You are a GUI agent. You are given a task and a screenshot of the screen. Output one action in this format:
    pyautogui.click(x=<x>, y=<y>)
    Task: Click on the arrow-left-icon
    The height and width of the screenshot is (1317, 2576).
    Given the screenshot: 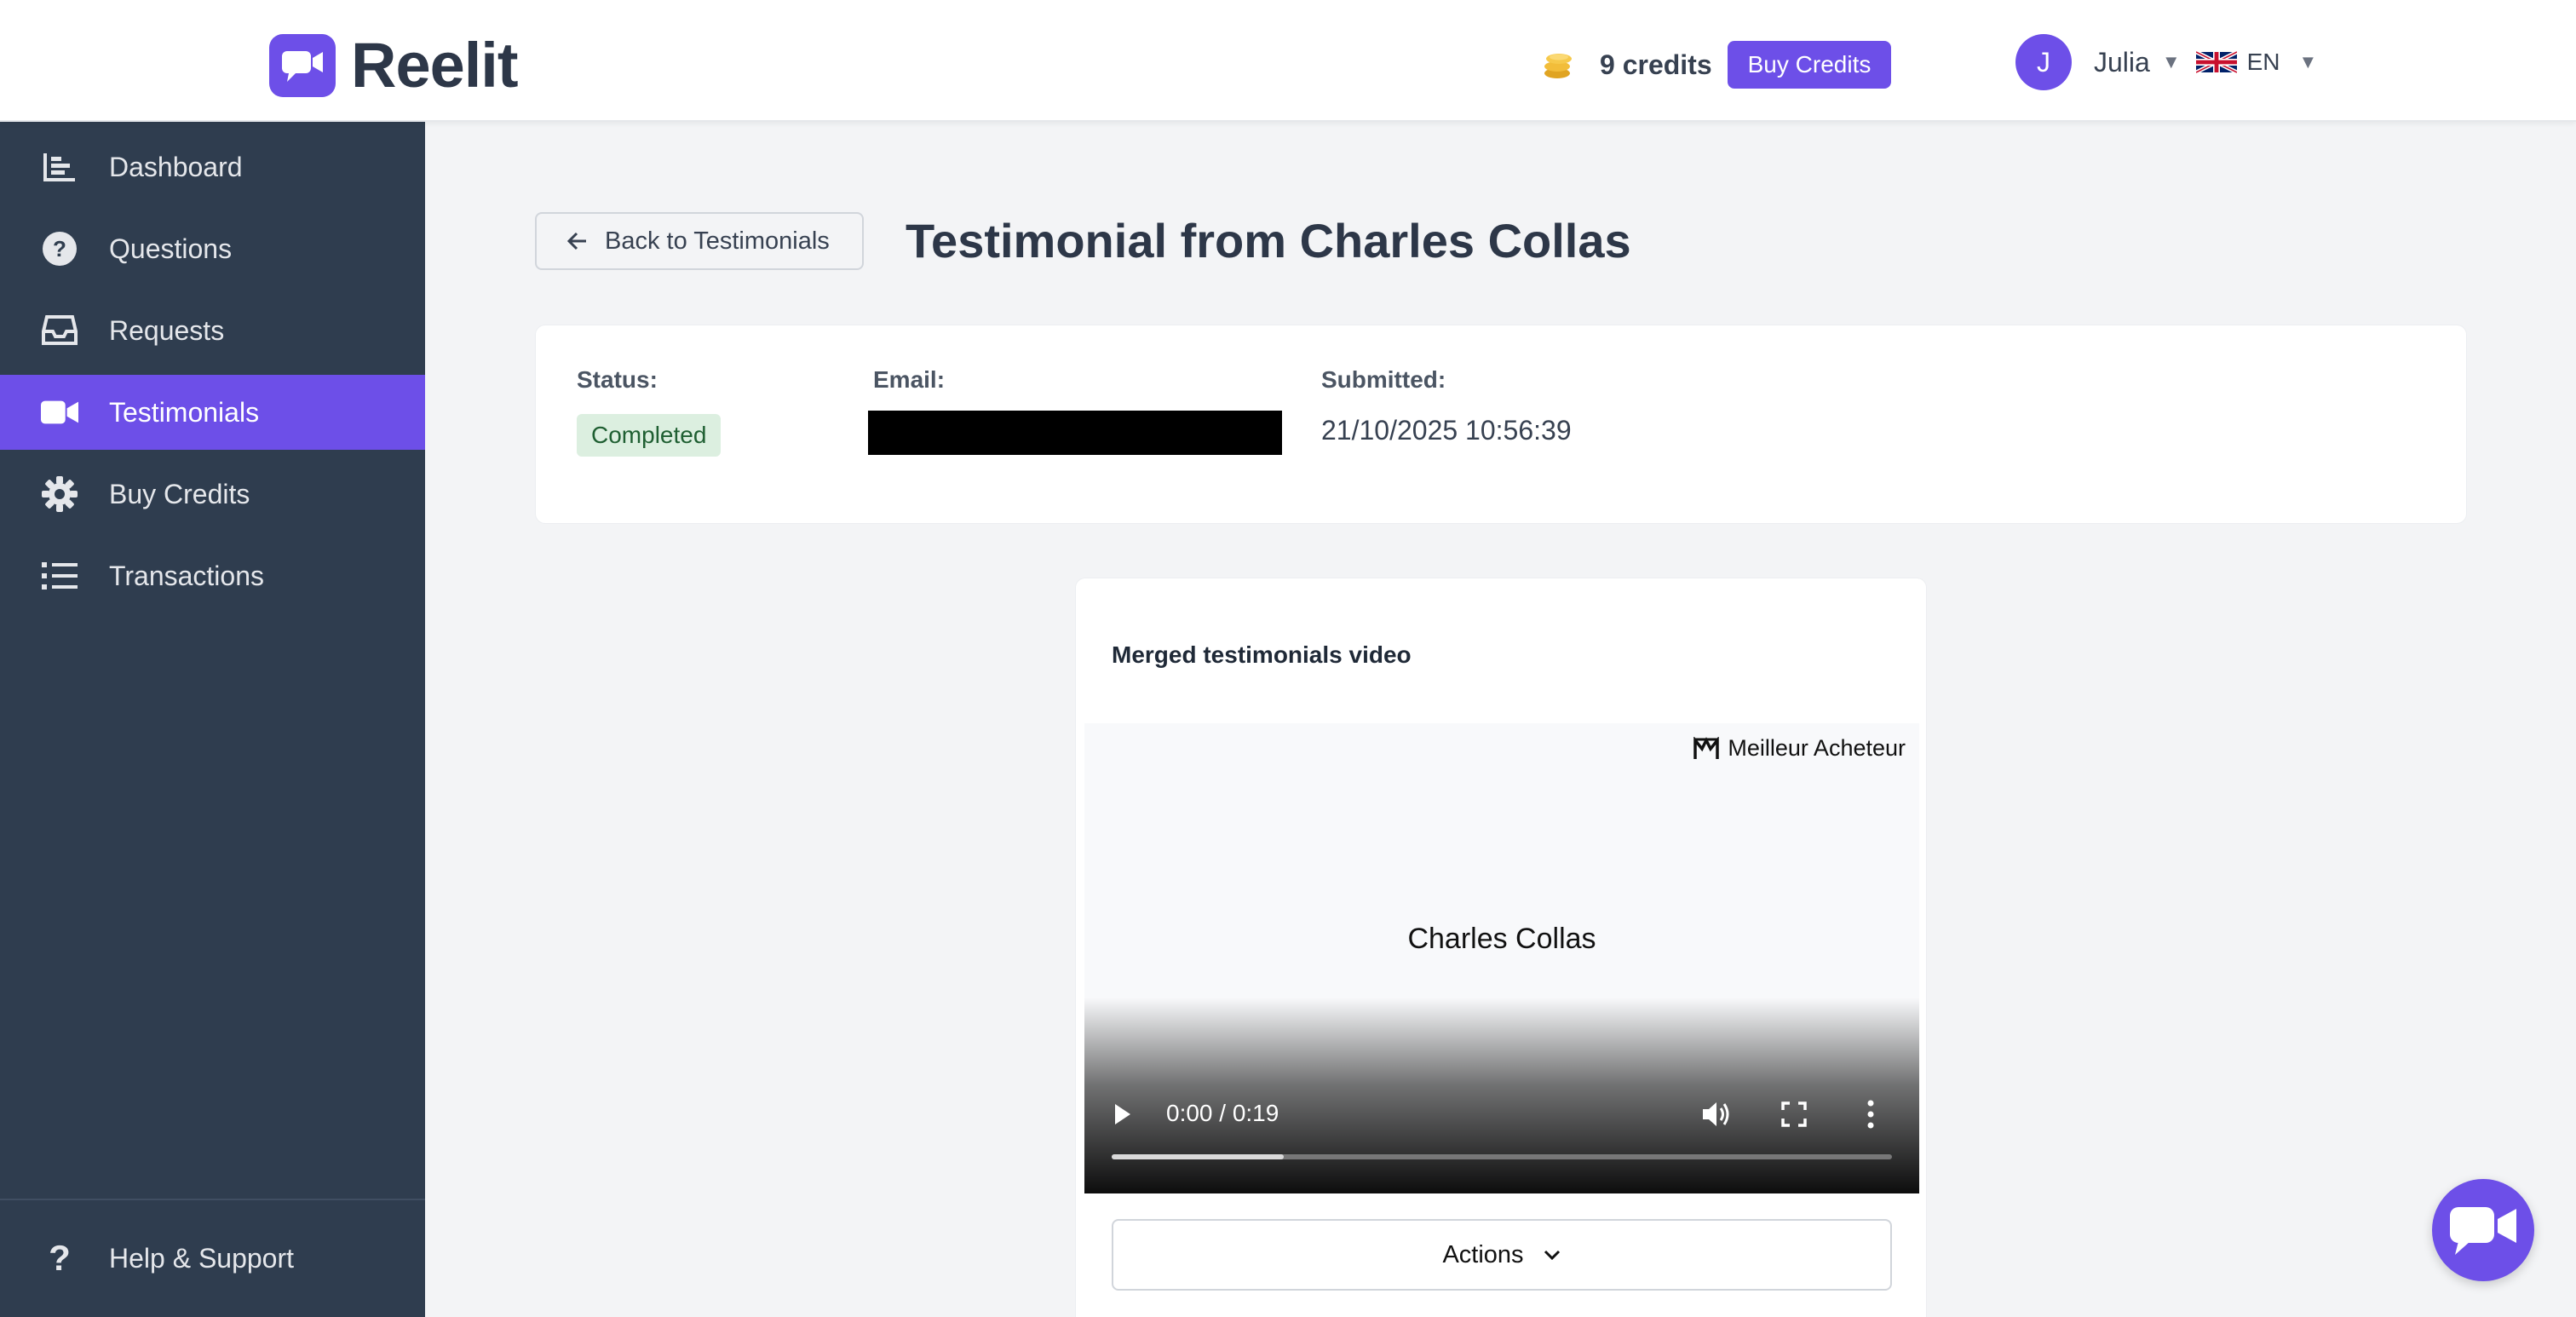 What is the action you would take?
    pyautogui.click(x=576, y=241)
    